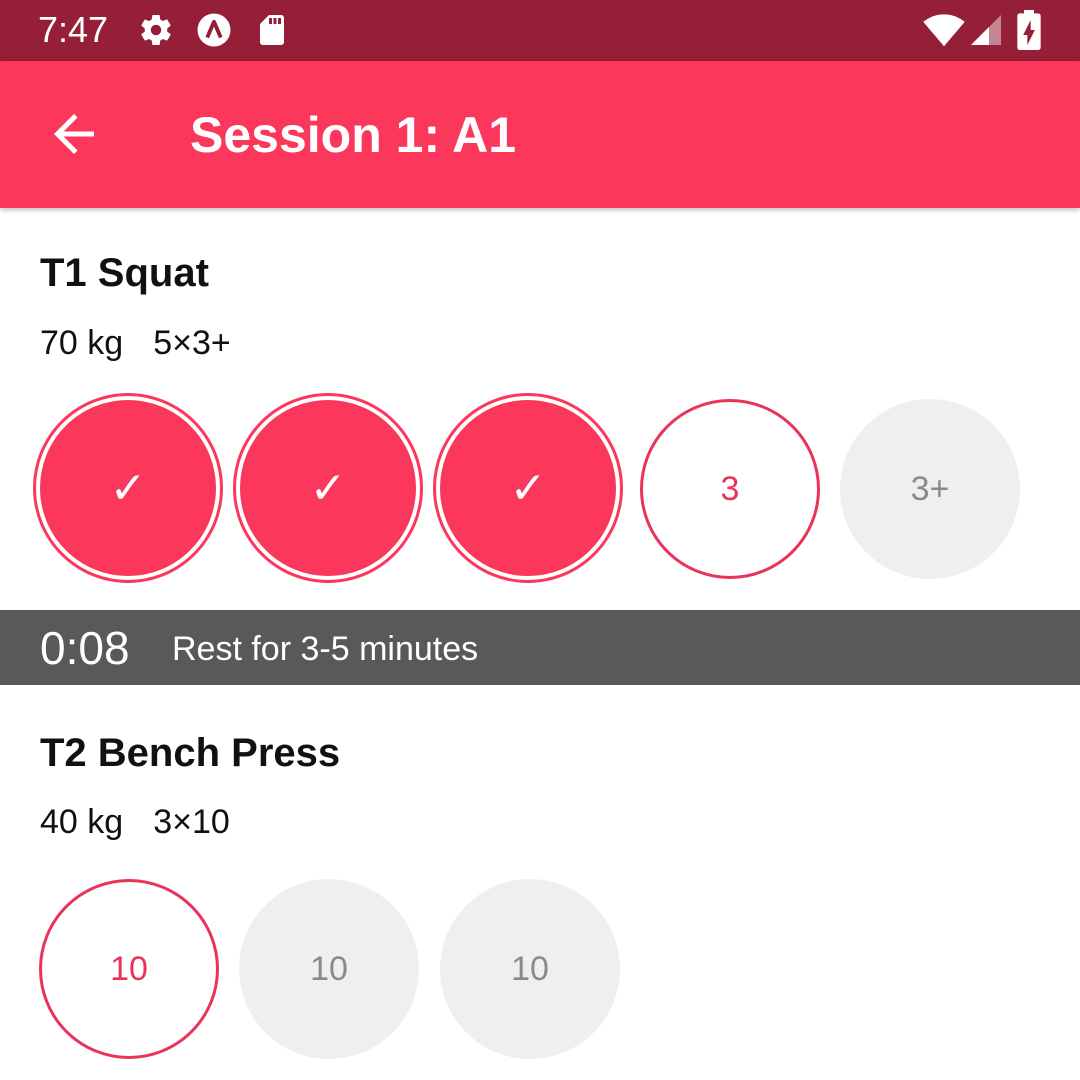  I want to click on rest-timer-bar: 0:08 Rest for 3-5 minutes, so click(540, 647).